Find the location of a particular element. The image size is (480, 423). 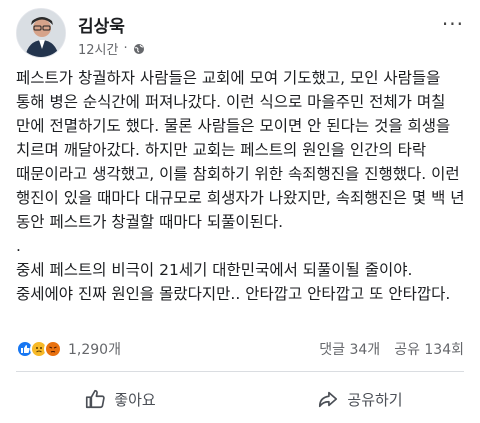

post-meta: 12시간 · is located at coordinates (111, 48).